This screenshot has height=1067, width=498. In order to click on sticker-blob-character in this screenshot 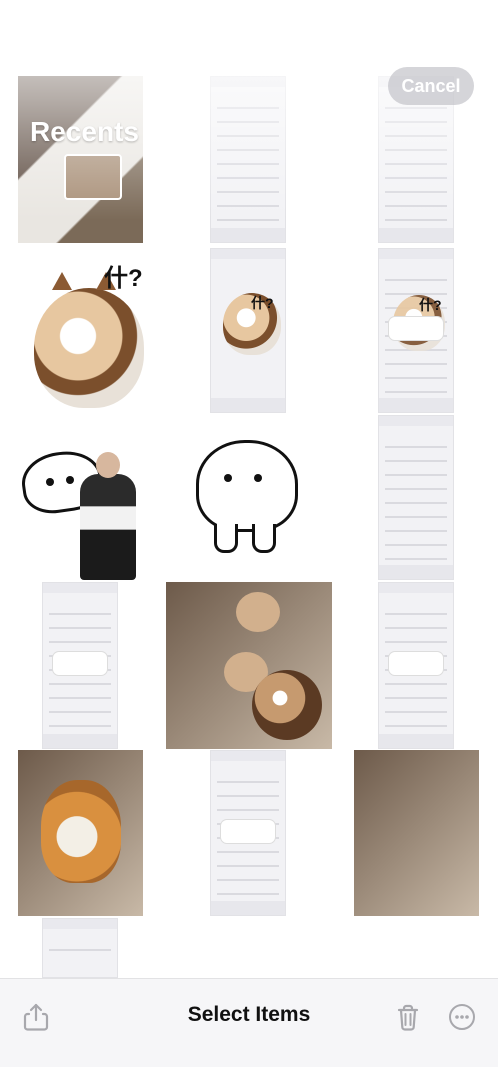, I will do `click(245, 505)`.